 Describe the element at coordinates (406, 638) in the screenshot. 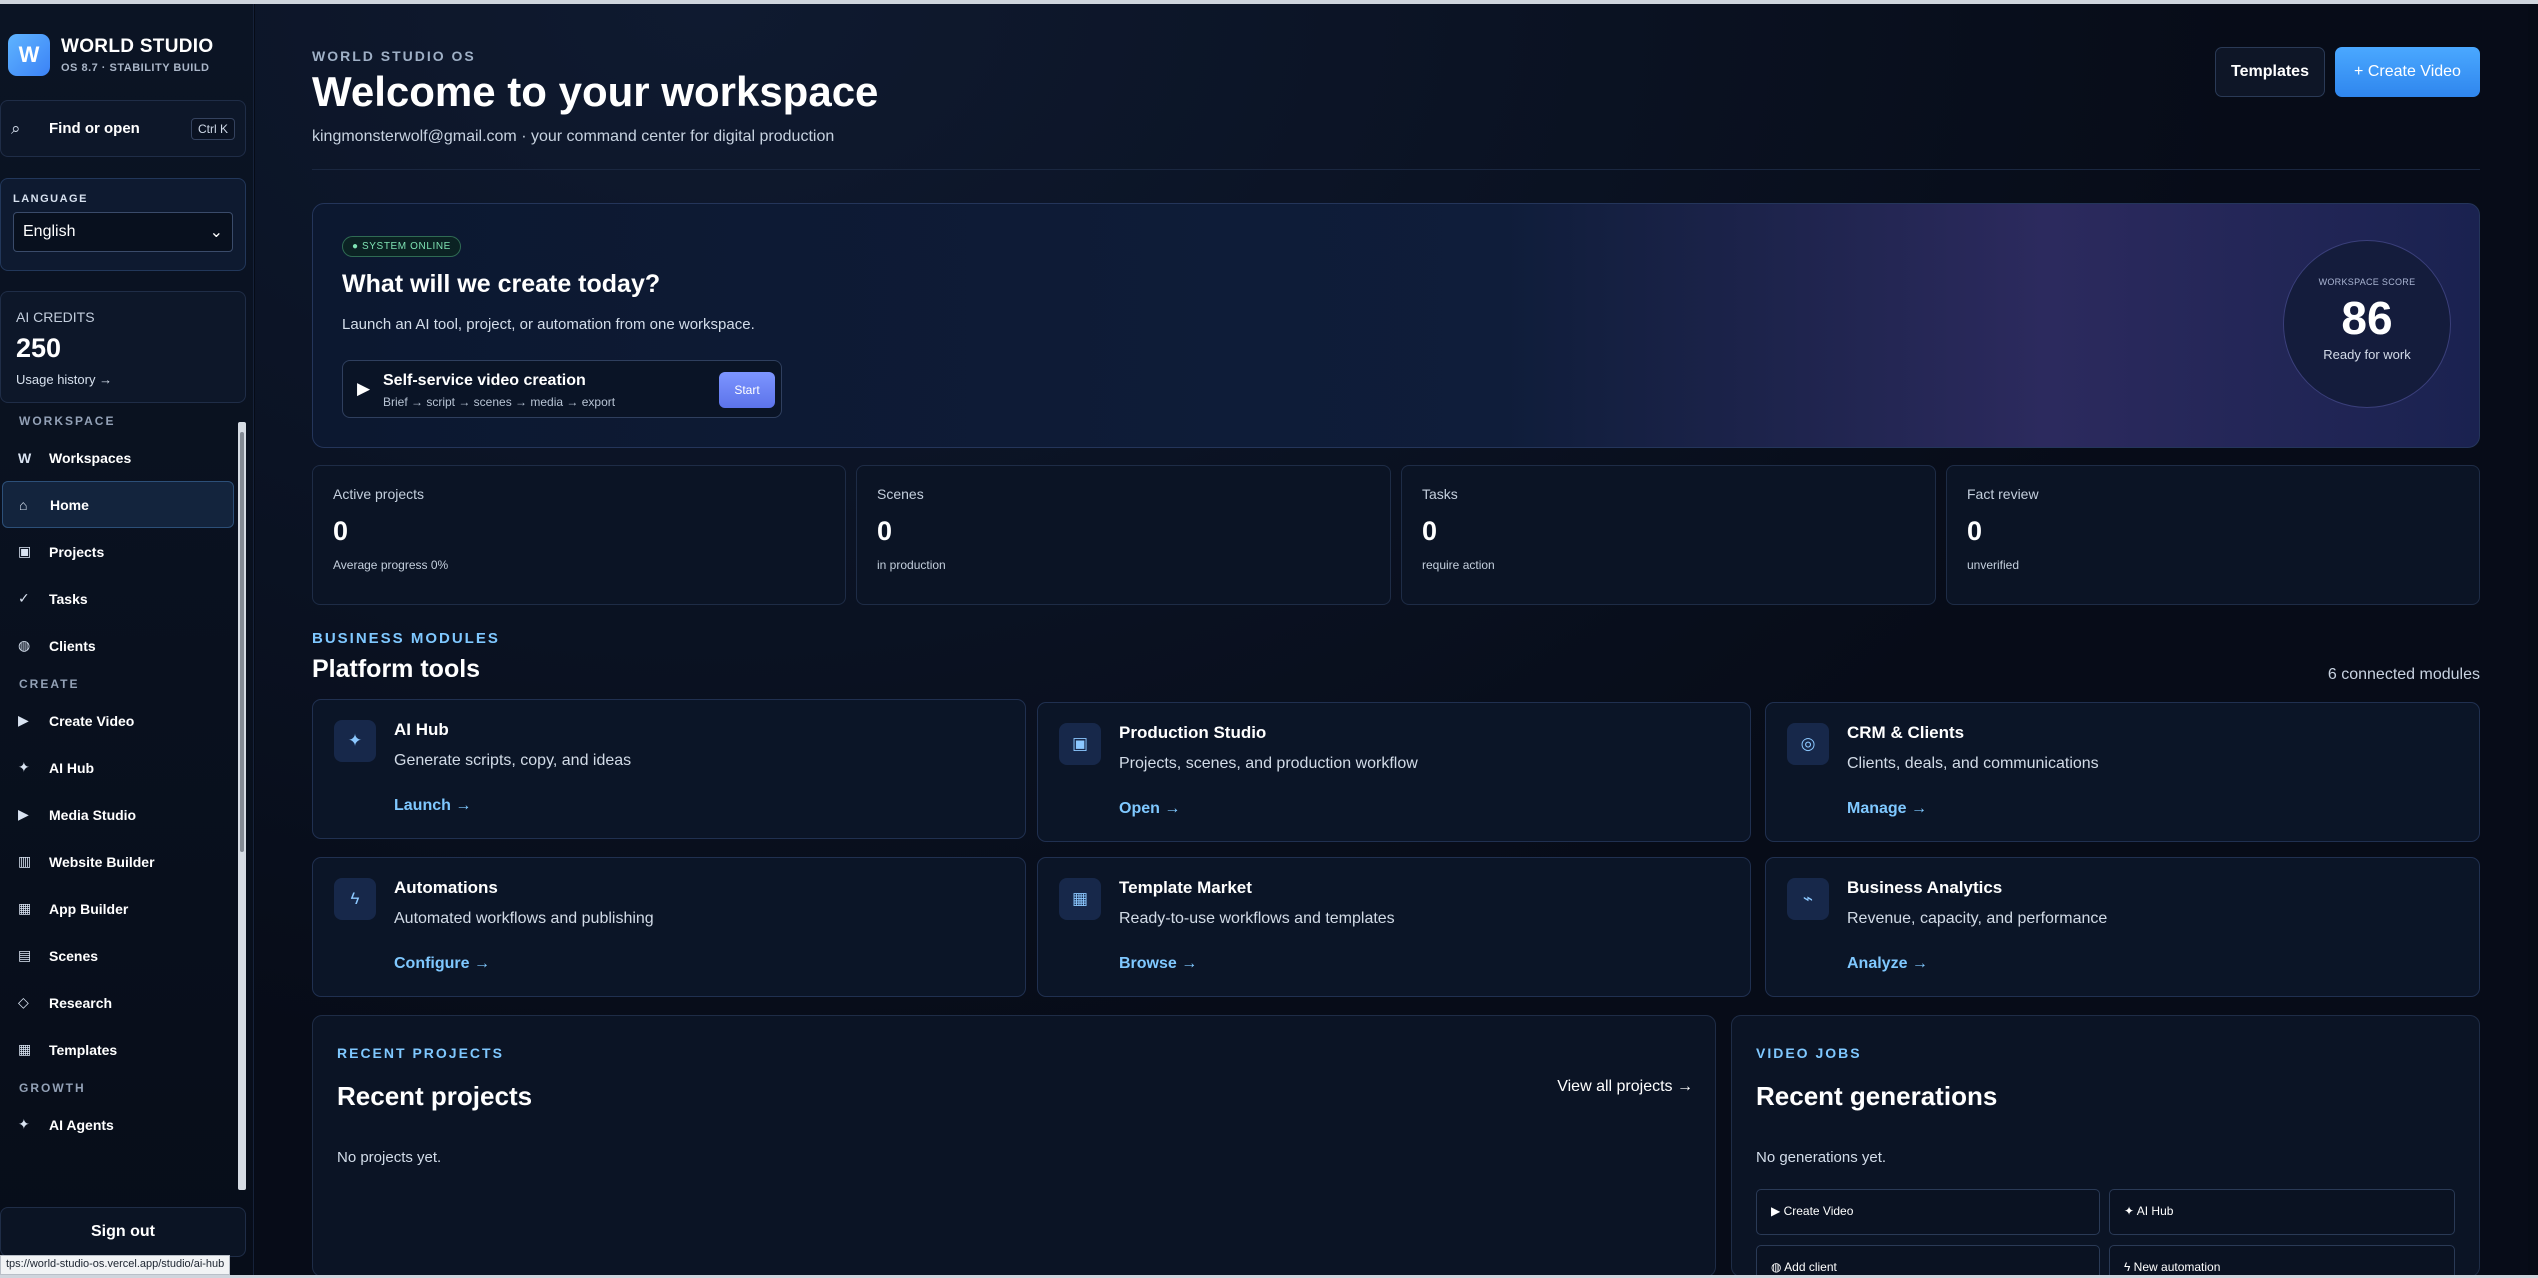

I see `modules-eyebrow: BUSINESS MODULES` at that location.